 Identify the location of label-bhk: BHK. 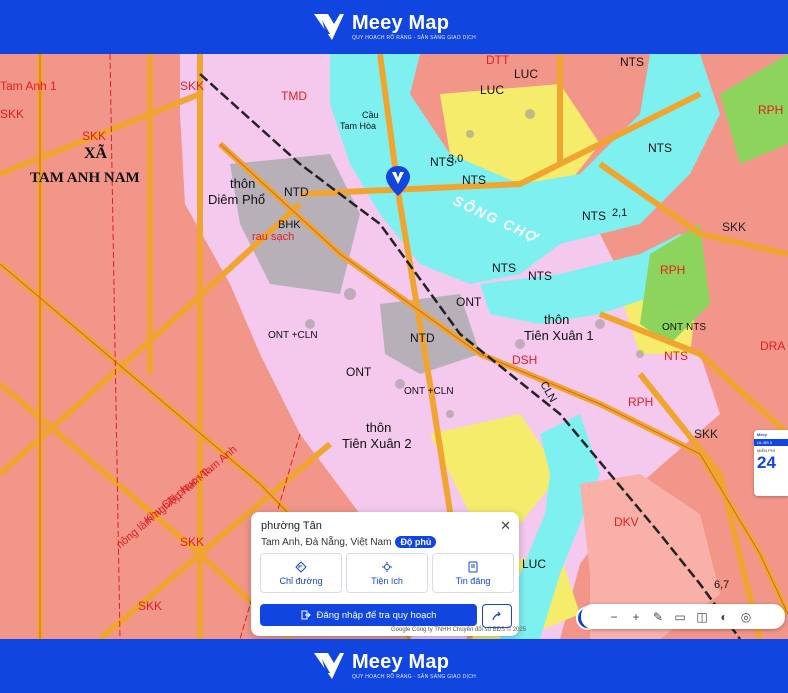
(289, 225).